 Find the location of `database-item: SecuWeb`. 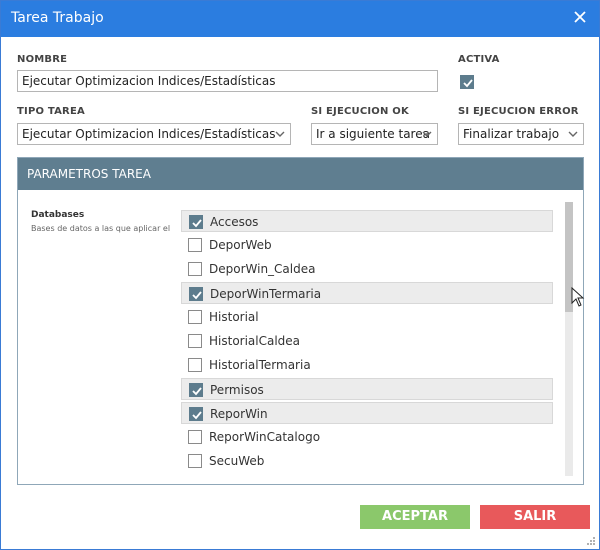

database-item: SecuWeb is located at coordinates (367, 461).